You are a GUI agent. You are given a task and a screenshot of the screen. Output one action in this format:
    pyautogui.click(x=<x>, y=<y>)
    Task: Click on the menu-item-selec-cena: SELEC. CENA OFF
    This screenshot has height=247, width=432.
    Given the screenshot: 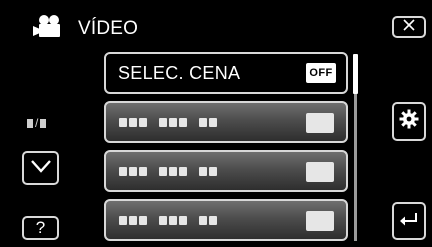 What is the action you would take?
    pyautogui.click(x=226, y=73)
    